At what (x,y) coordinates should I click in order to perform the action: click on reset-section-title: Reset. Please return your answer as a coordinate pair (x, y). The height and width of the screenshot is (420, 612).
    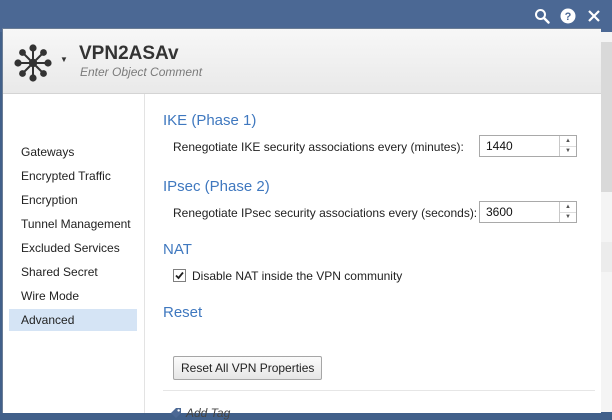
    Looking at the image, I should click on (183, 312).